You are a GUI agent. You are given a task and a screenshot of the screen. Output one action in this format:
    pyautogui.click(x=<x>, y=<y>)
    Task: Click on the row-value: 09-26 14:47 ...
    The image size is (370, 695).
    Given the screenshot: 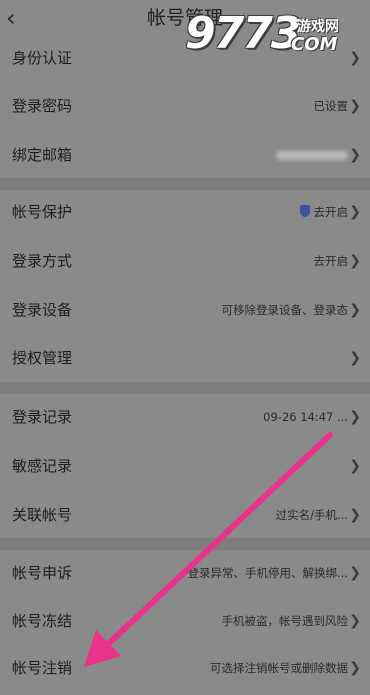 What is the action you would take?
    pyautogui.click(x=305, y=417)
    